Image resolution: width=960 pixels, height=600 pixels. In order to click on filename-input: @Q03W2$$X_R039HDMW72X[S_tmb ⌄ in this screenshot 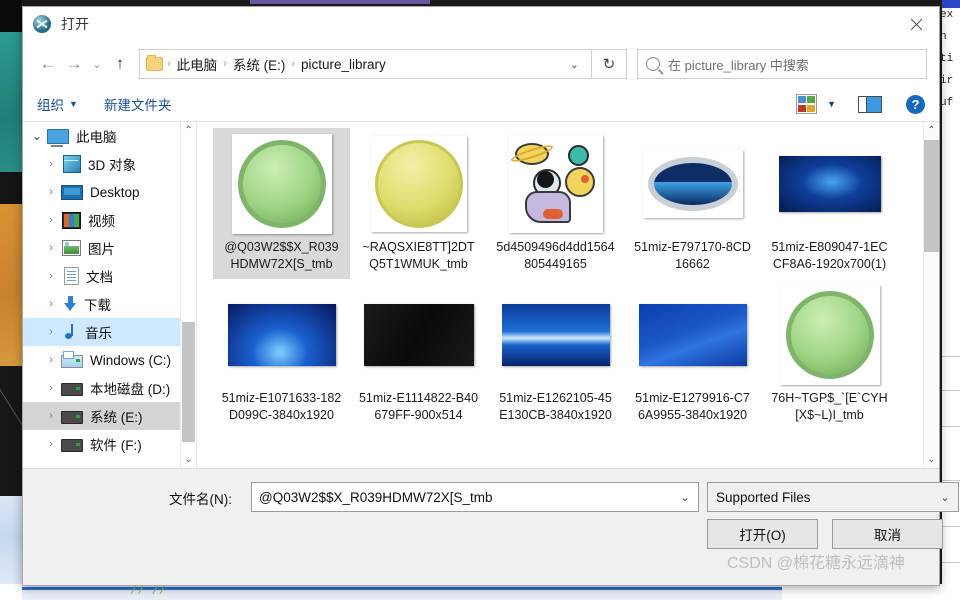, I will do `click(475, 497)`.